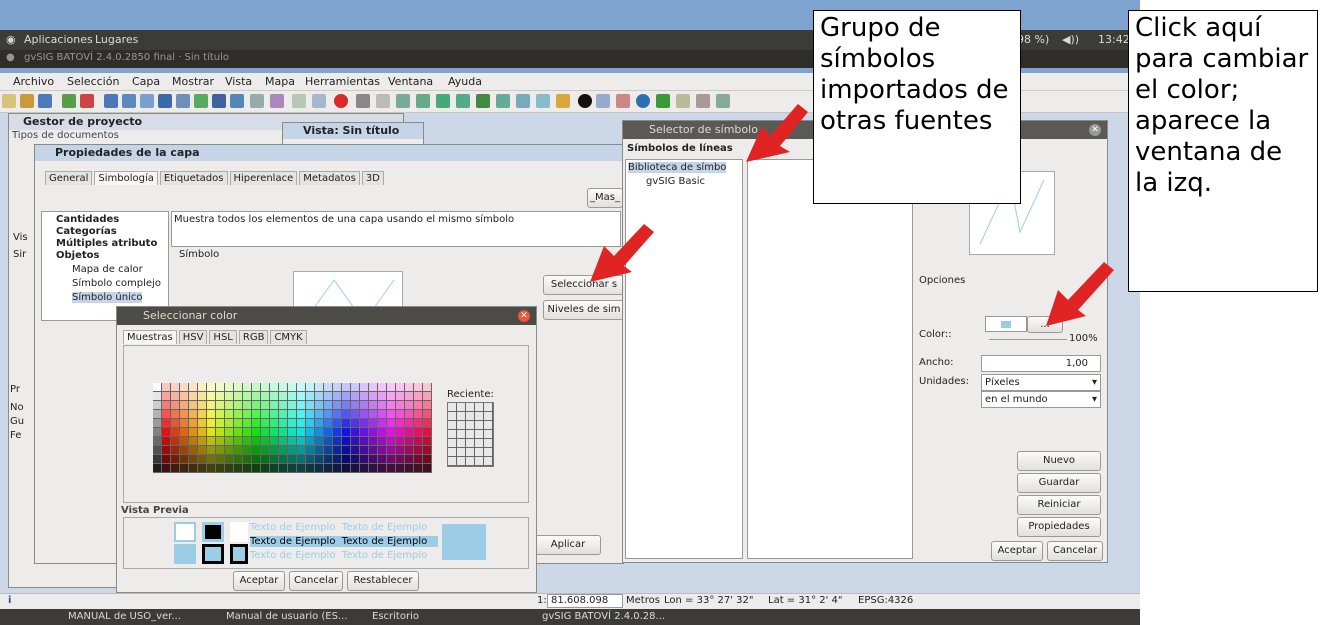 Image resolution: width=1322 pixels, height=625 pixels. Describe the element at coordinates (852, 215) in the screenshot. I see `annotation-arrows` at that location.